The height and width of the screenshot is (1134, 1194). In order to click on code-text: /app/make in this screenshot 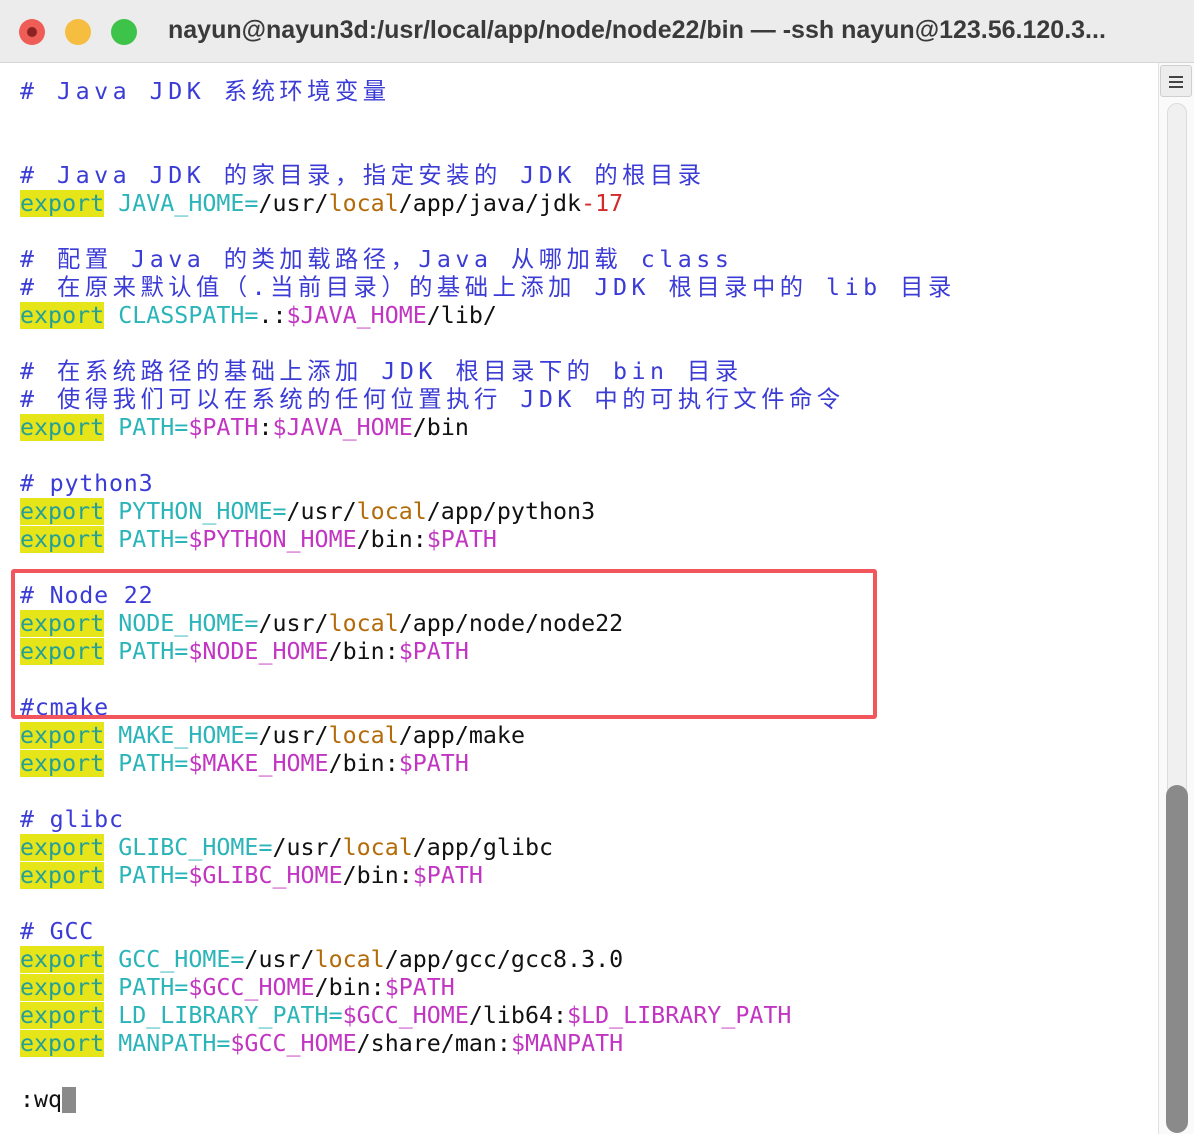, I will do `click(461, 735)`.